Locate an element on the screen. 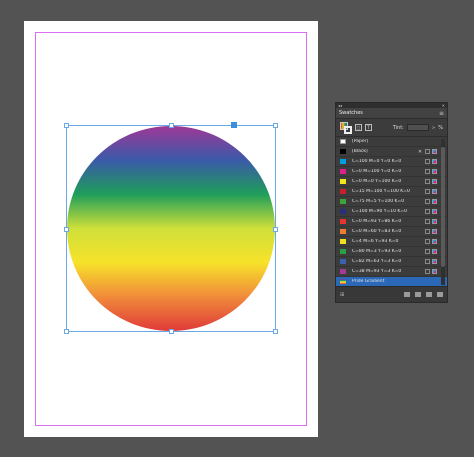  swatch-row: C=15 M=100 Y=100 K=0 is located at coordinates (391, 192).